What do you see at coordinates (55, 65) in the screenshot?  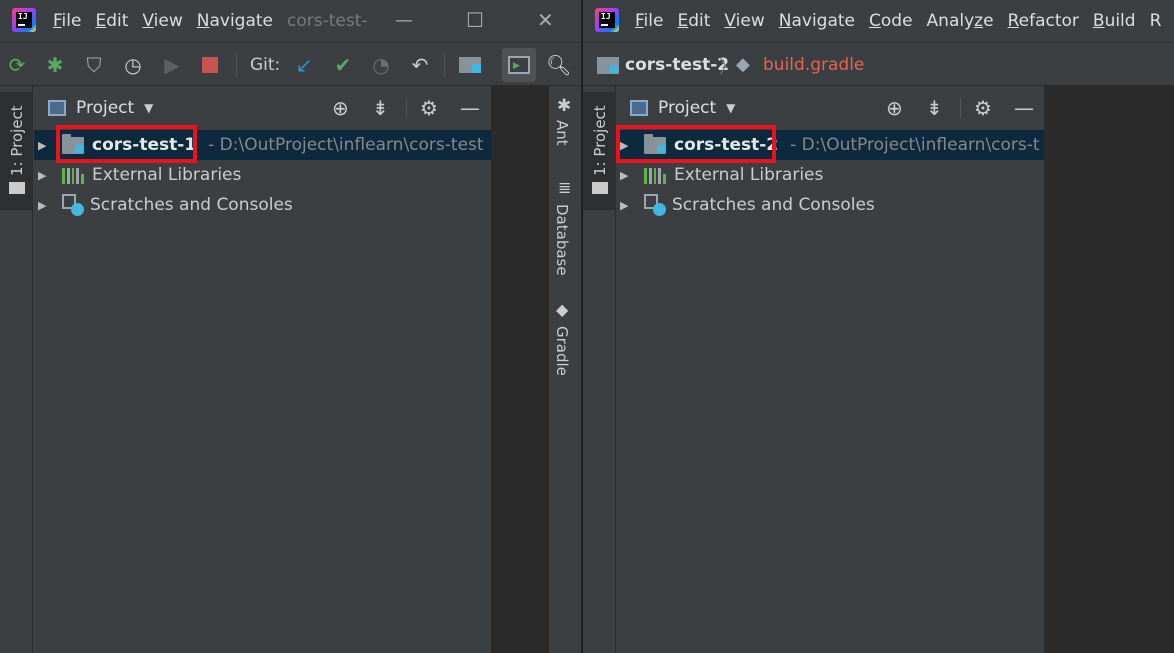 I see `debug-bug-icon: ✱` at bounding box center [55, 65].